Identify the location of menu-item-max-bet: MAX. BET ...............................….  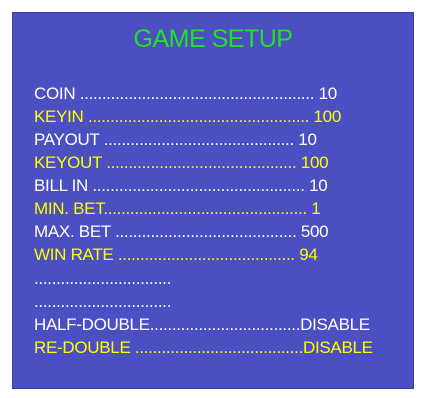
(181, 232).